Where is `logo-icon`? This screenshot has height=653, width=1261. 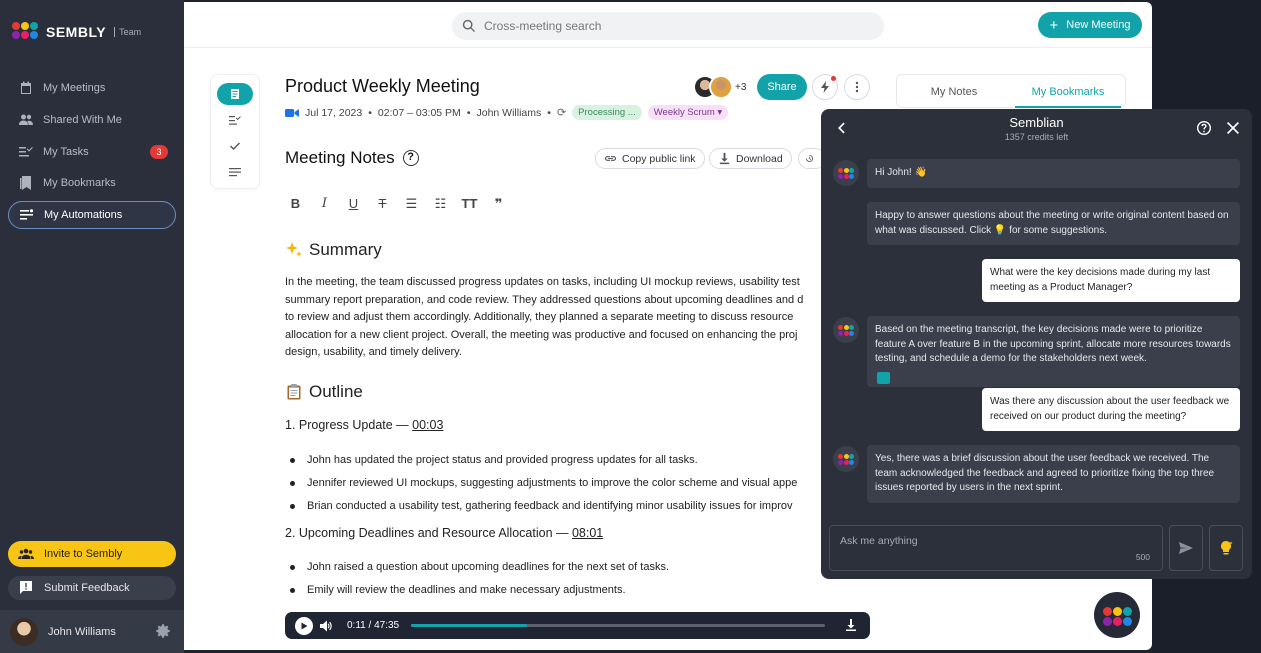 logo-icon is located at coordinates (26, 32).